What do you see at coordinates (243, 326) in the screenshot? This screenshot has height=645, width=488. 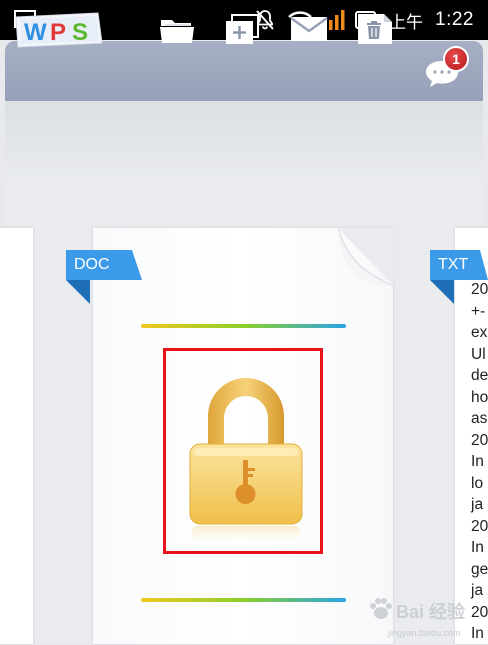 I see `gradient-divider-top` at bounding box center [243, 326].